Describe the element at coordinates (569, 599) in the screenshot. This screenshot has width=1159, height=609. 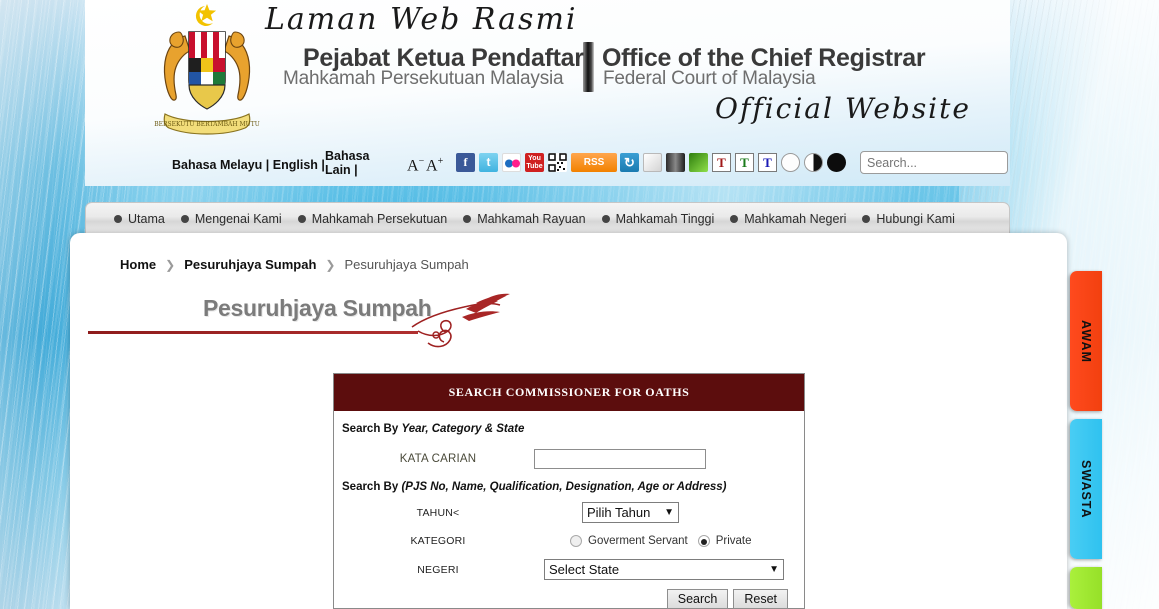
I see `panel-button-row: Search Reset` at that location.